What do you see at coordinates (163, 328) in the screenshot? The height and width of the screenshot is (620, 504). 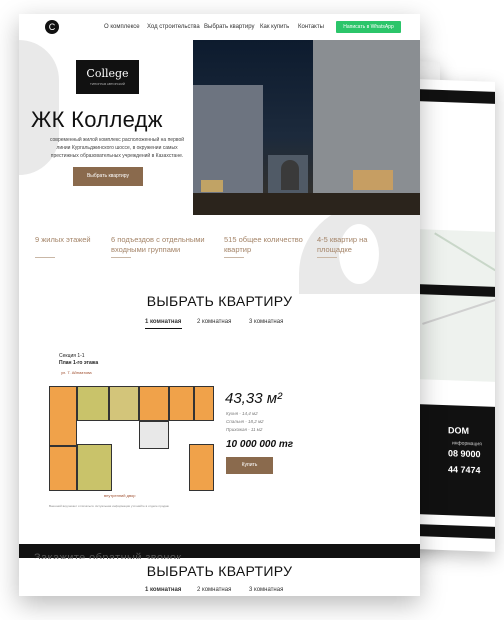 I see `active-tab-underline` at bounding box center [163, 328].